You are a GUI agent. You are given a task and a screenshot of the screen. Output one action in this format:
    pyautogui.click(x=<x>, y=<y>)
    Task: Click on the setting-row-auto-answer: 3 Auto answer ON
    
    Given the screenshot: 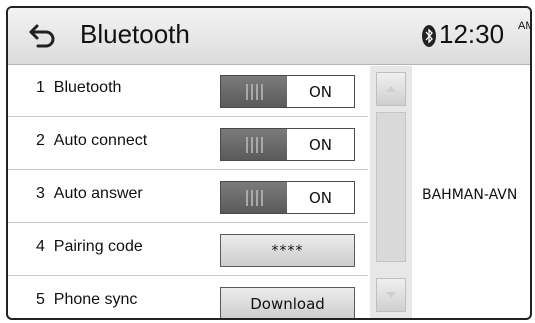 What is the action you would take?
    pyautogui.click(x=188, y=196)
    